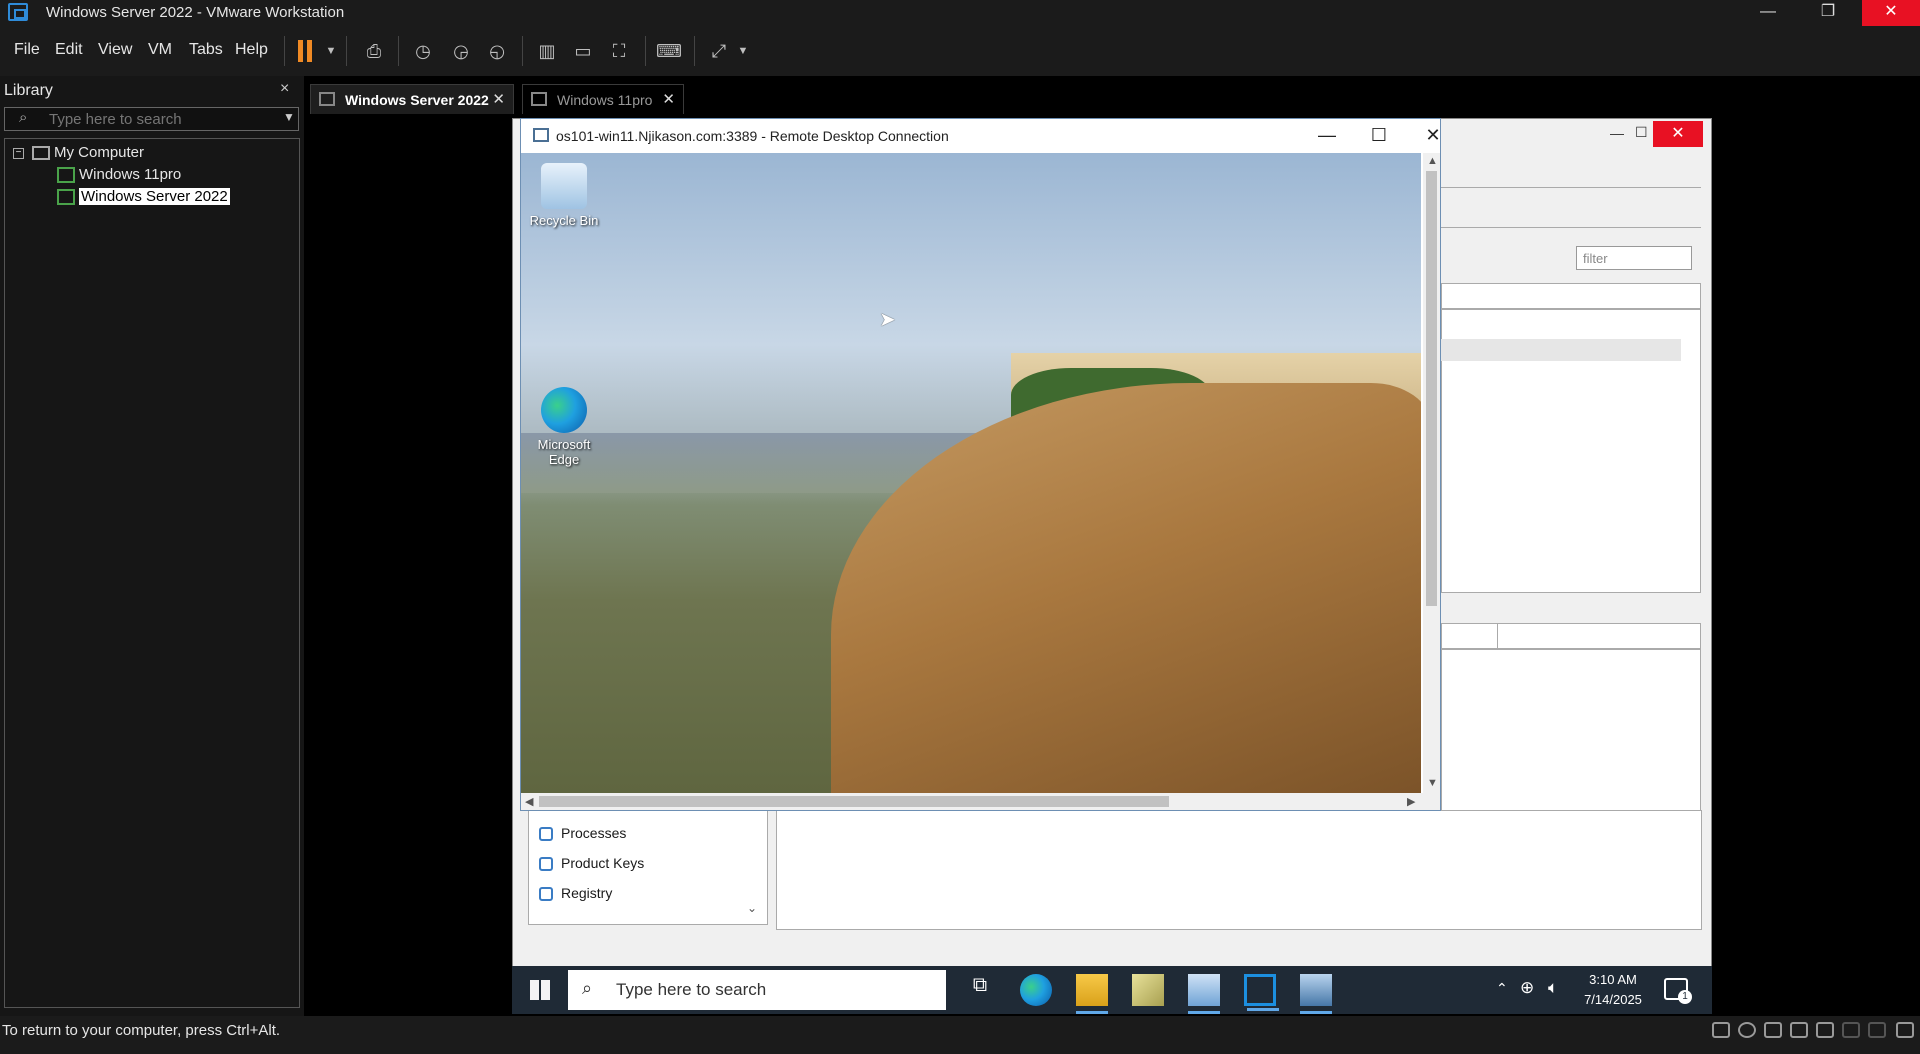 The width and height of the screenshot is (1920, 1054). What do you see at coordinates (1204, 994) in the screenshot?
I see `server-manager-icon` at bounding box center [1204, 994].